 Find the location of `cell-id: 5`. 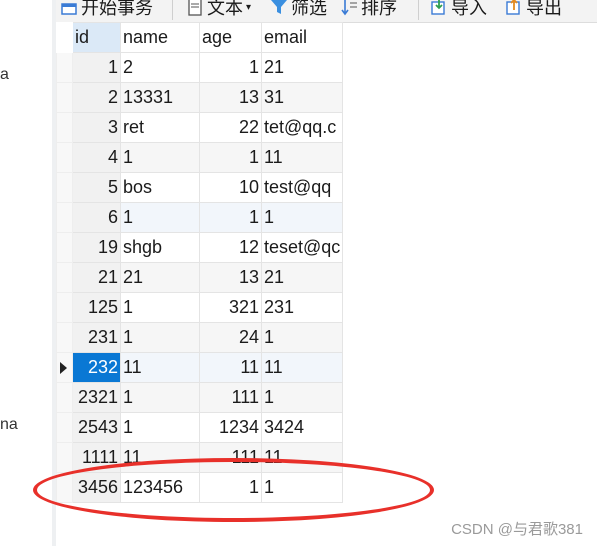

cell-id: 5 is located at coordinates (96, 187).